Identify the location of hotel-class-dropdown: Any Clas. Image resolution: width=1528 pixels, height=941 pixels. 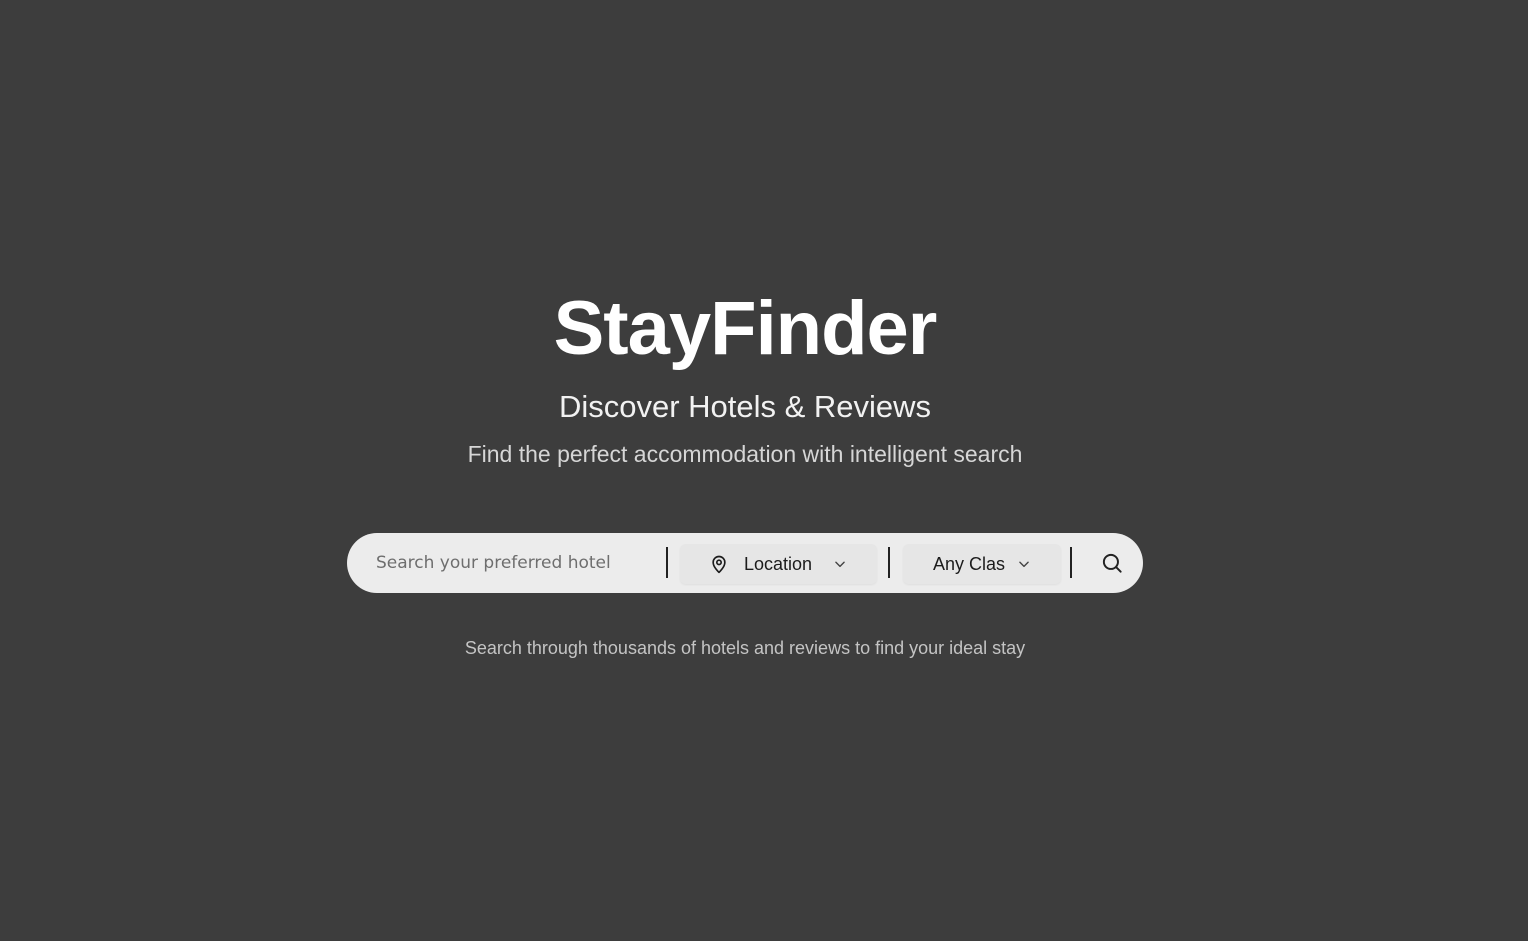
(982, 564).